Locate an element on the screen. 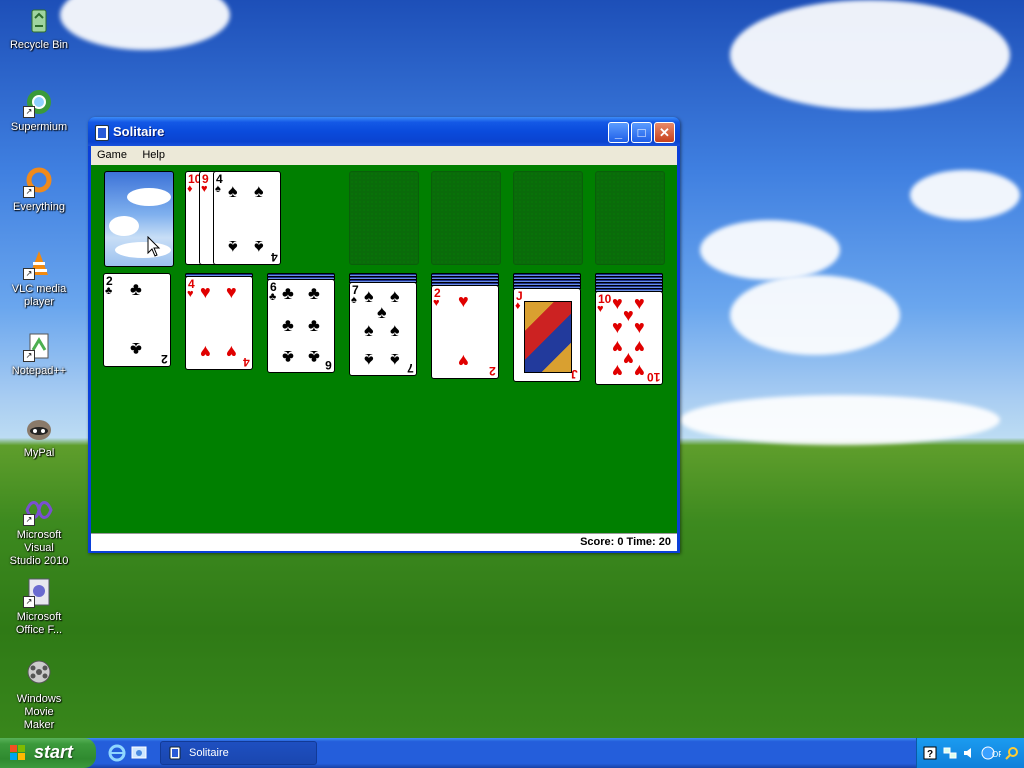 This screenshot has height=768, width=1024. svg-text: OFF is located at coordinates (996, 754).